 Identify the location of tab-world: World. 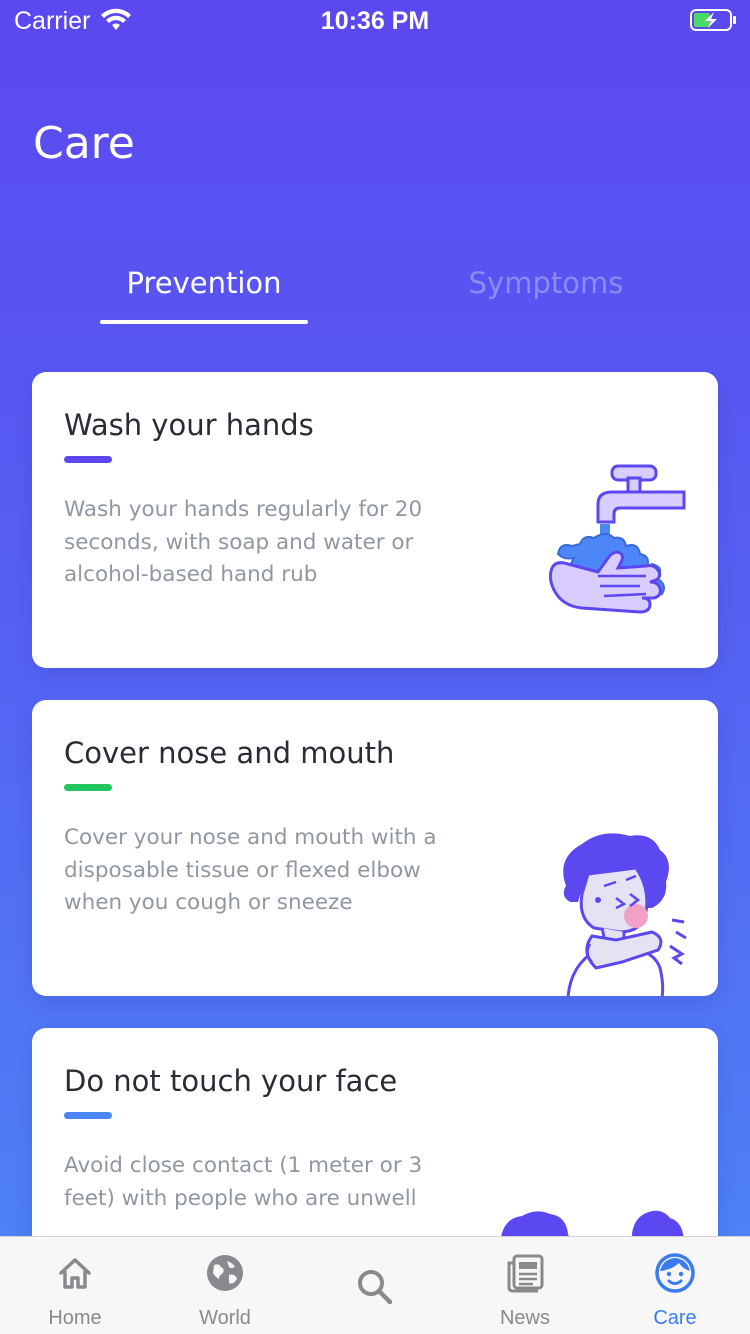
(225, 1285).